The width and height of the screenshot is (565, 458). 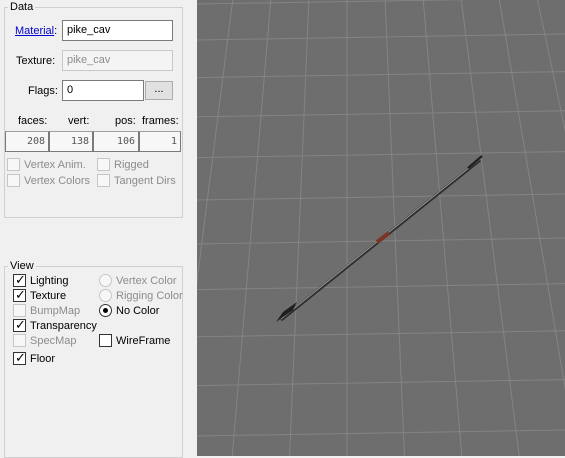 I want to click on texture-checkbox: ✓, so click(x=19, y=294).